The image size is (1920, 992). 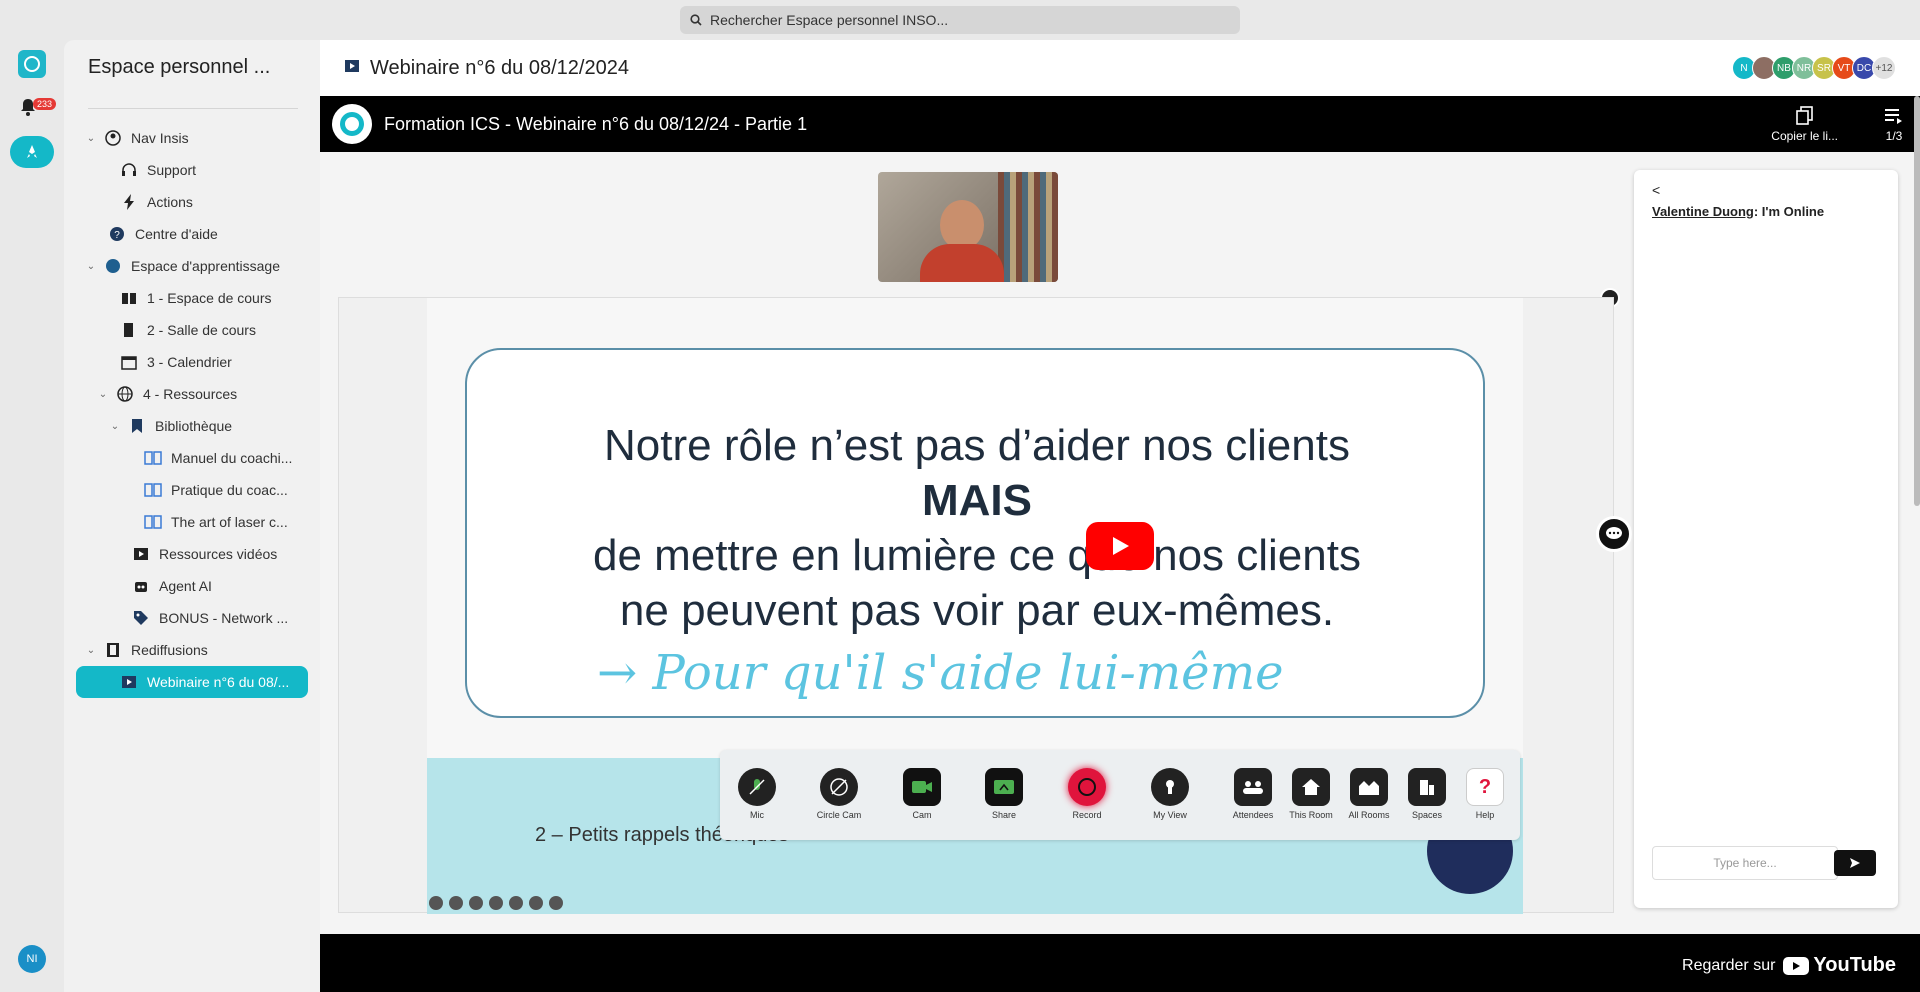 What do you see at coordinates (1917, 301) in the screenshot?
I see `scrollbar` at bounding box center [1917, 301].